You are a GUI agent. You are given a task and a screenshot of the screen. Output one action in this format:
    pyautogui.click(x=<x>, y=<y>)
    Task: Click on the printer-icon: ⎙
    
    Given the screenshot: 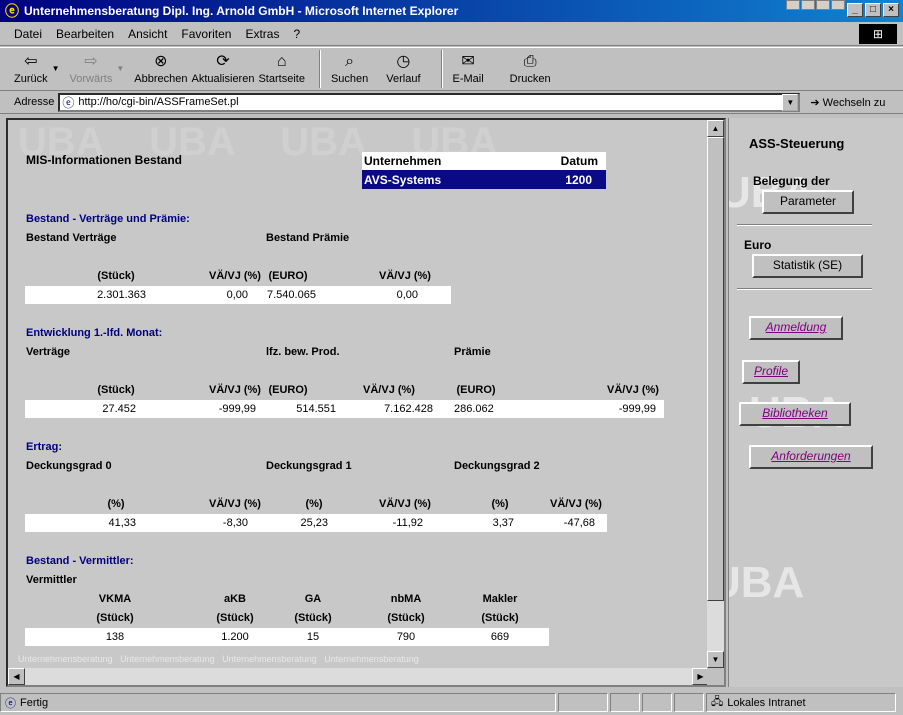 What is the action you would take?
    pyautogui.click(x=530, y=61)
    